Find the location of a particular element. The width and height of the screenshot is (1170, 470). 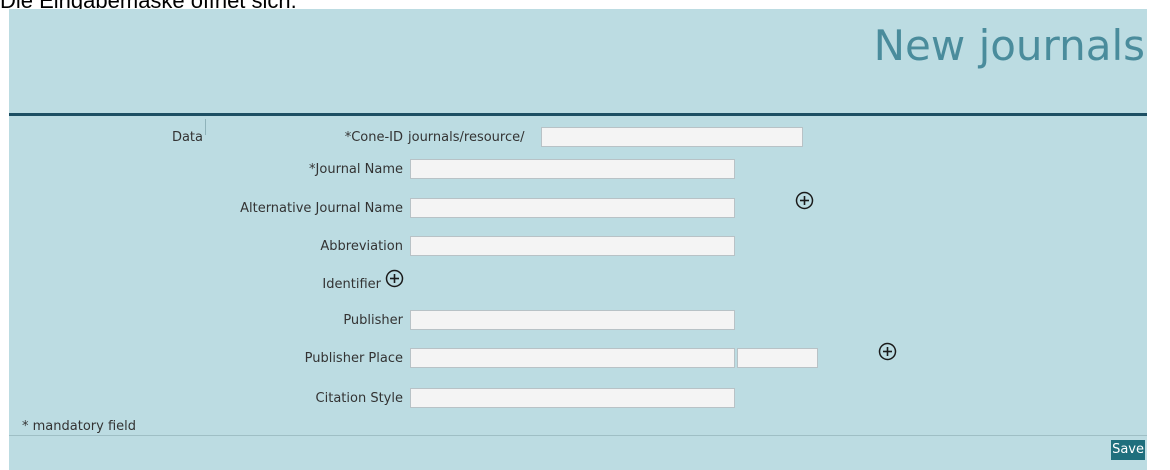

abbreviation-input is located at coordinates (572, 246).